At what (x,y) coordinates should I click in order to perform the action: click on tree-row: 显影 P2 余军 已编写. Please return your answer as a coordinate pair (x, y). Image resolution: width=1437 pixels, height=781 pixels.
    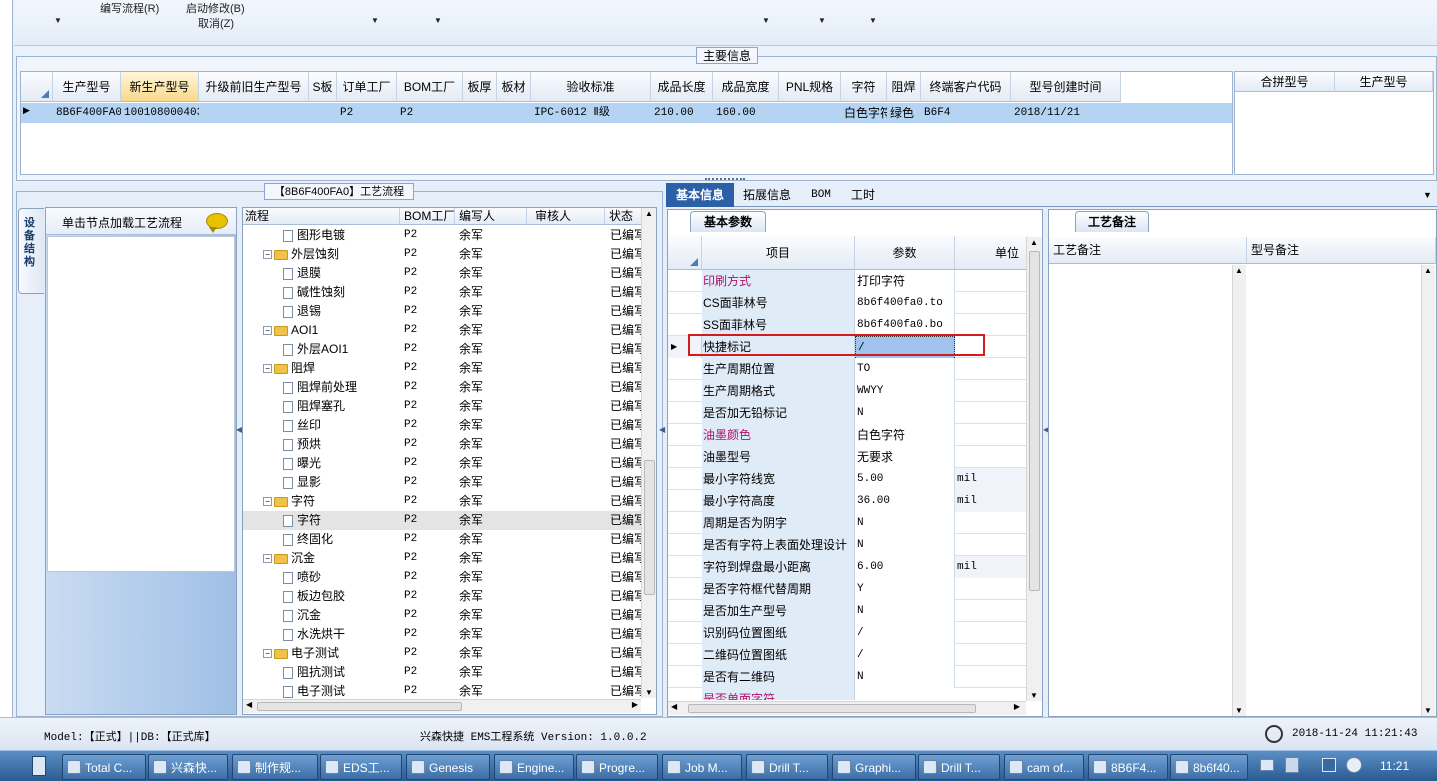
    Looking at the image, I should click on (442, 482).